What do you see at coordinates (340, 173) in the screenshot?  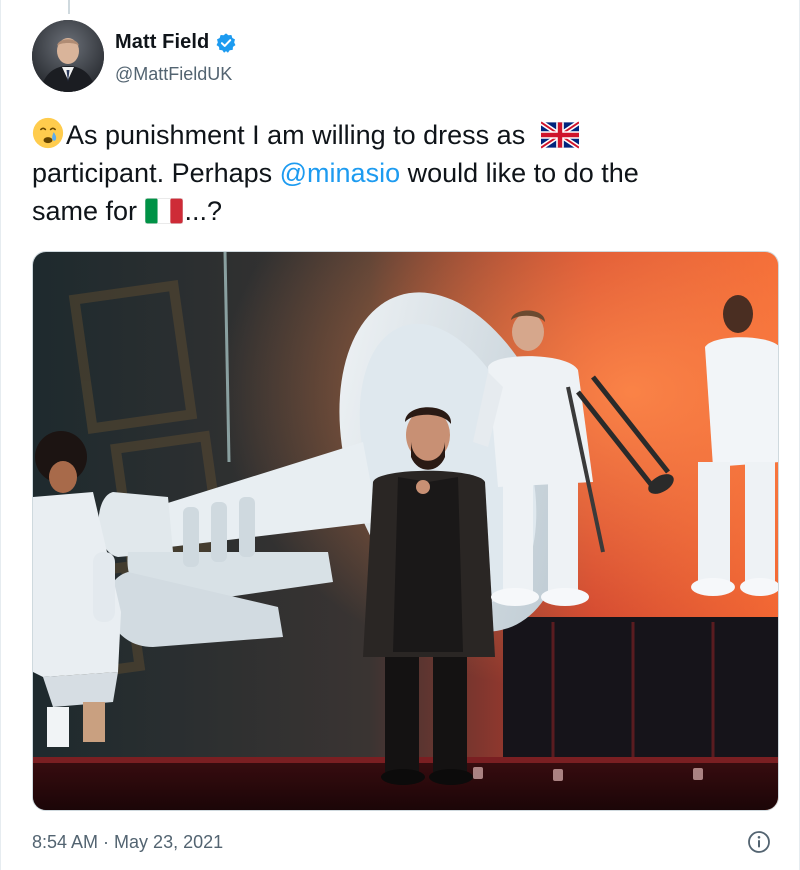 I see `mention-link: @minasio` at bounding box center [340, 173].